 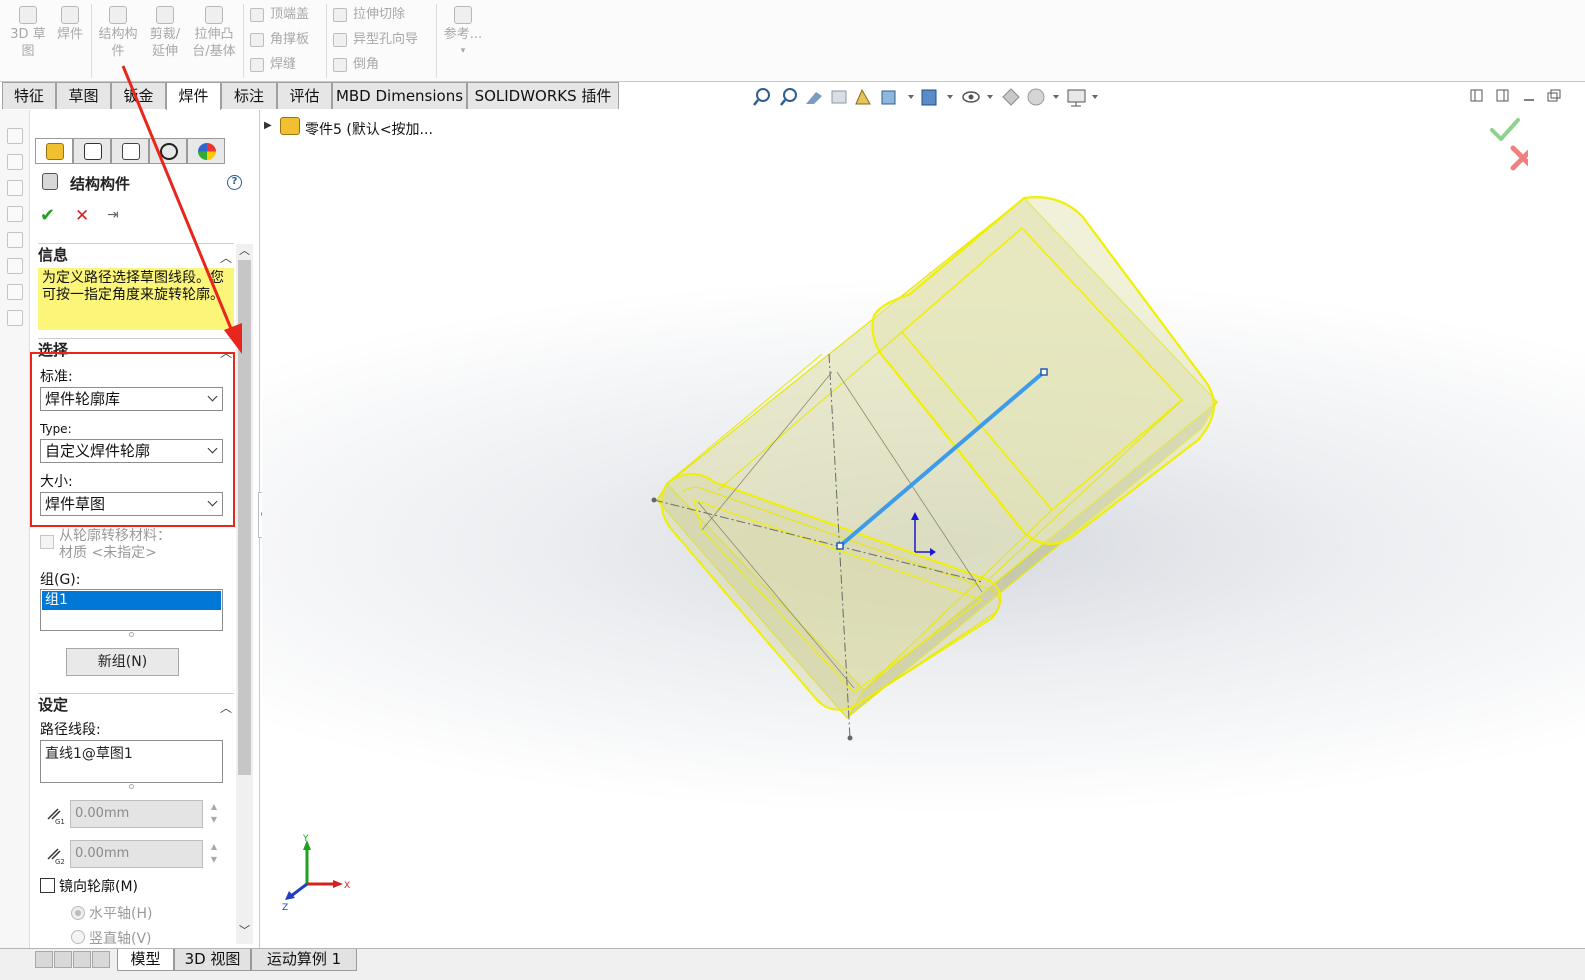 What do you see at coordinates (15, 214) in the screenshot?
I see `display-relations-icon` at bounding box center [15, 214].